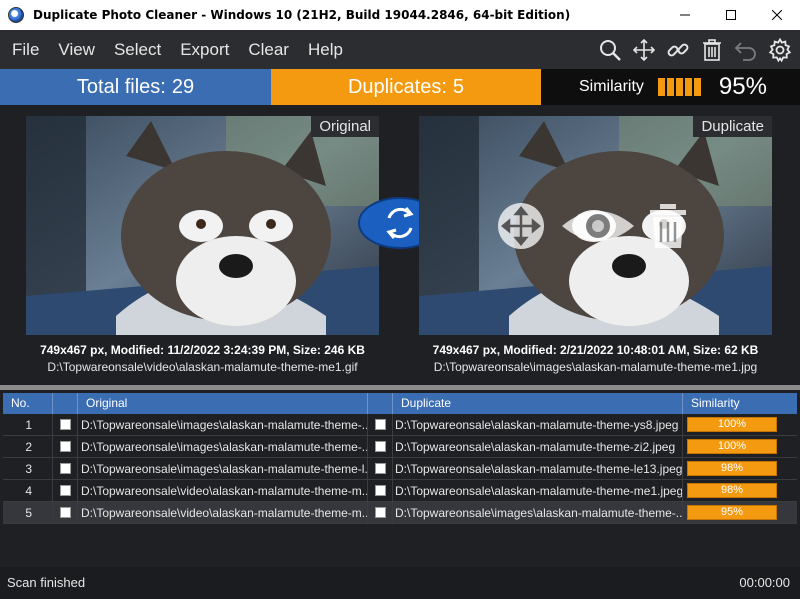 The image size is (800, 599). I want to click on splitter-handle, so click(400, 387).